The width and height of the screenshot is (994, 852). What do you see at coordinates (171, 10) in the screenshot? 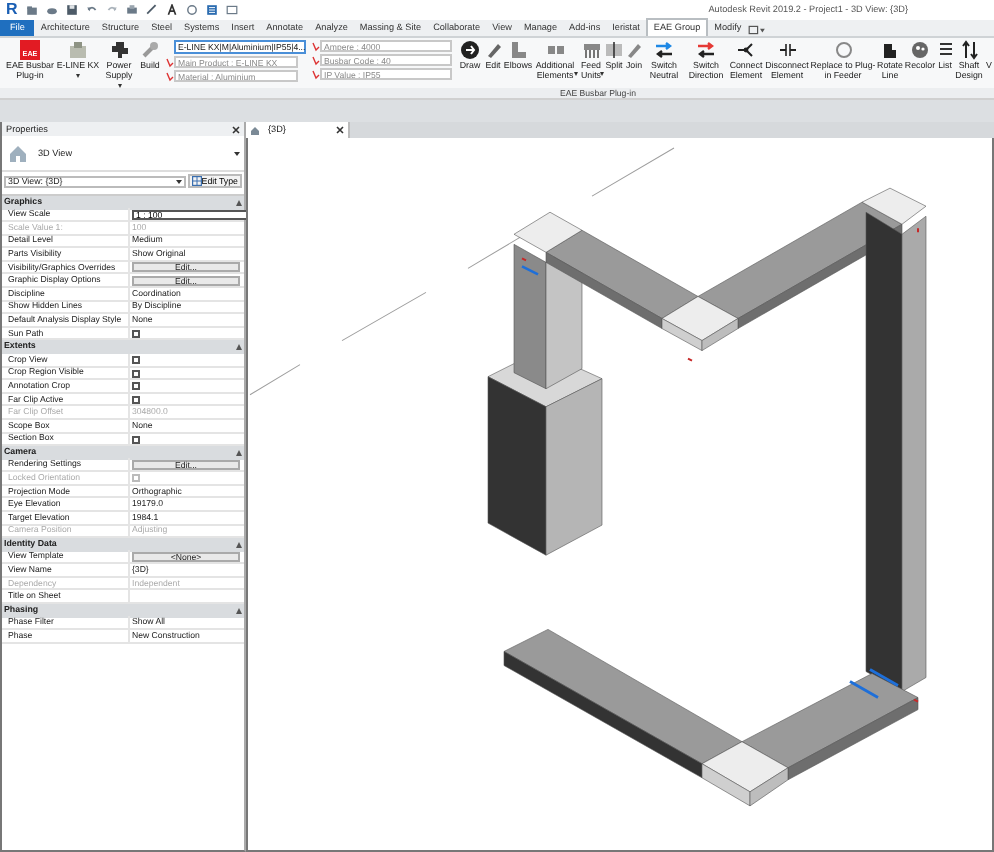
I see `text-icon` at bounding box center [171, 10].